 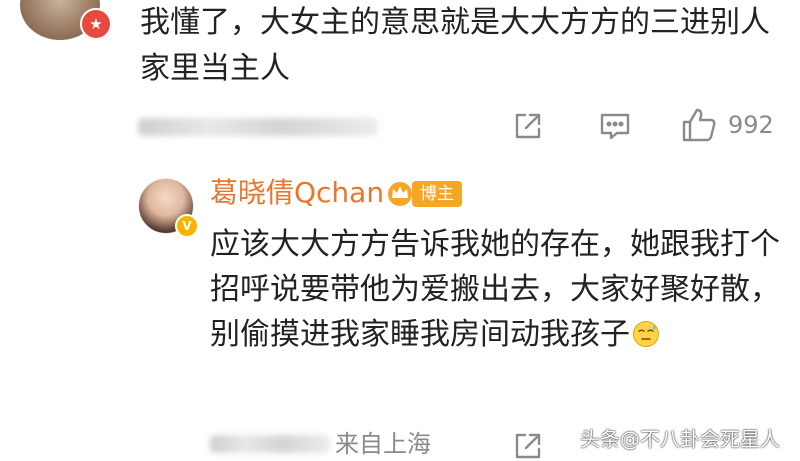 I want to click on comment-icon, so click(x=615, y=126).